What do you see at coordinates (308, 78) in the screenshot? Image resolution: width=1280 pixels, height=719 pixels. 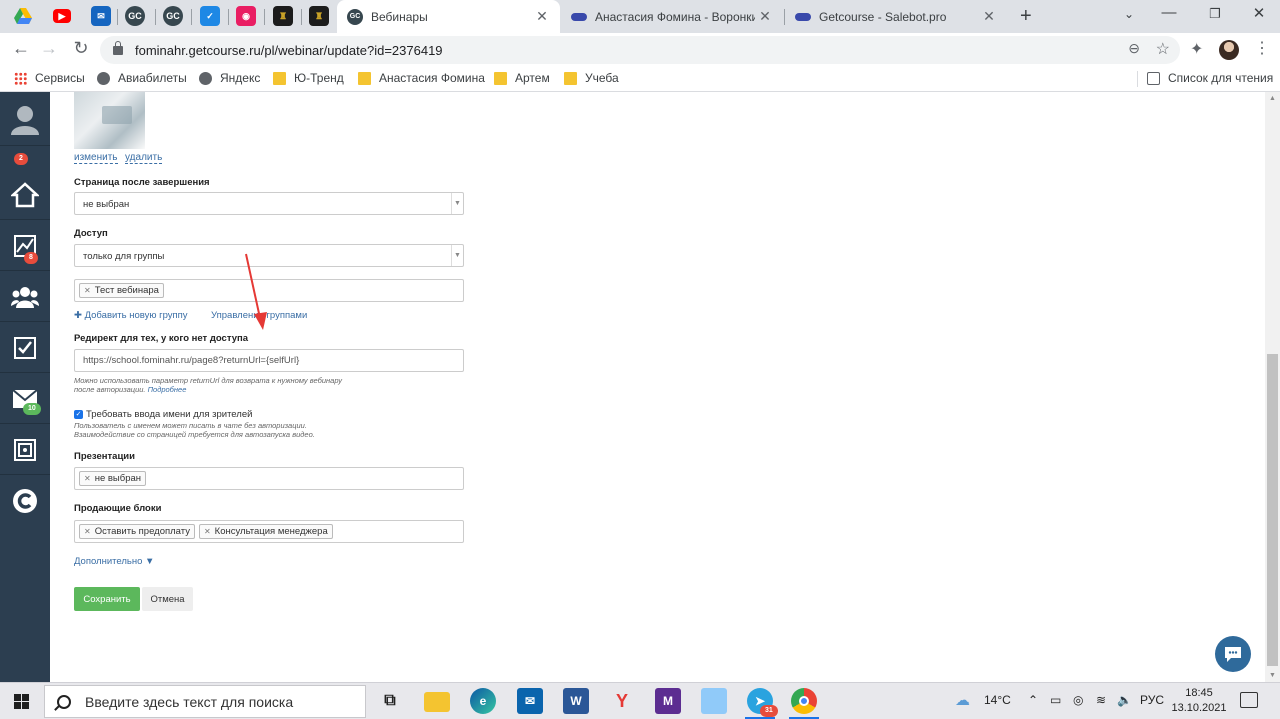 I see `bookmark-folder-utrend: Ю-Тренд` at bounding box center [308, 78].